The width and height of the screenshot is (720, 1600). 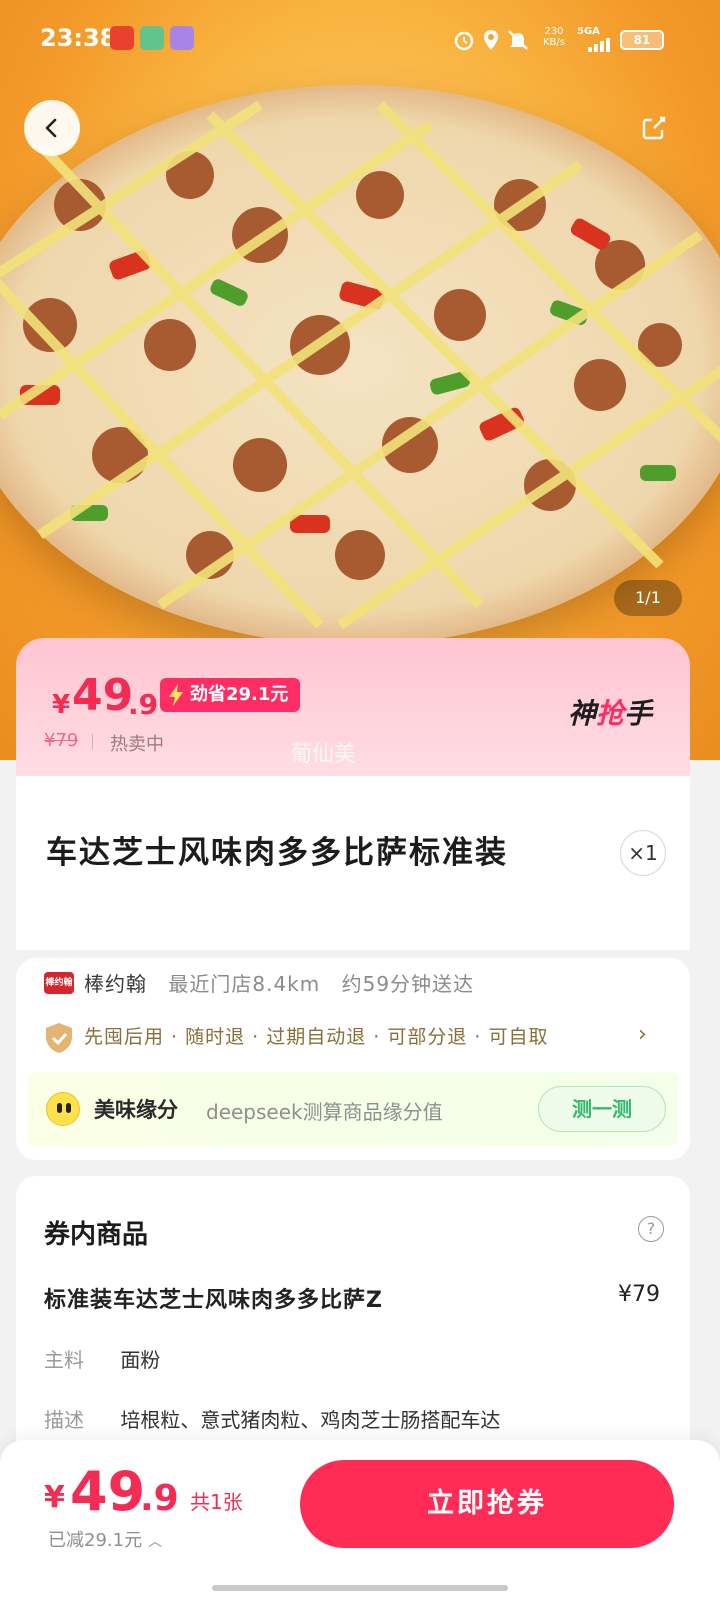 I want to click on voucher-count: 共1张, so click(x=216, y=1502).